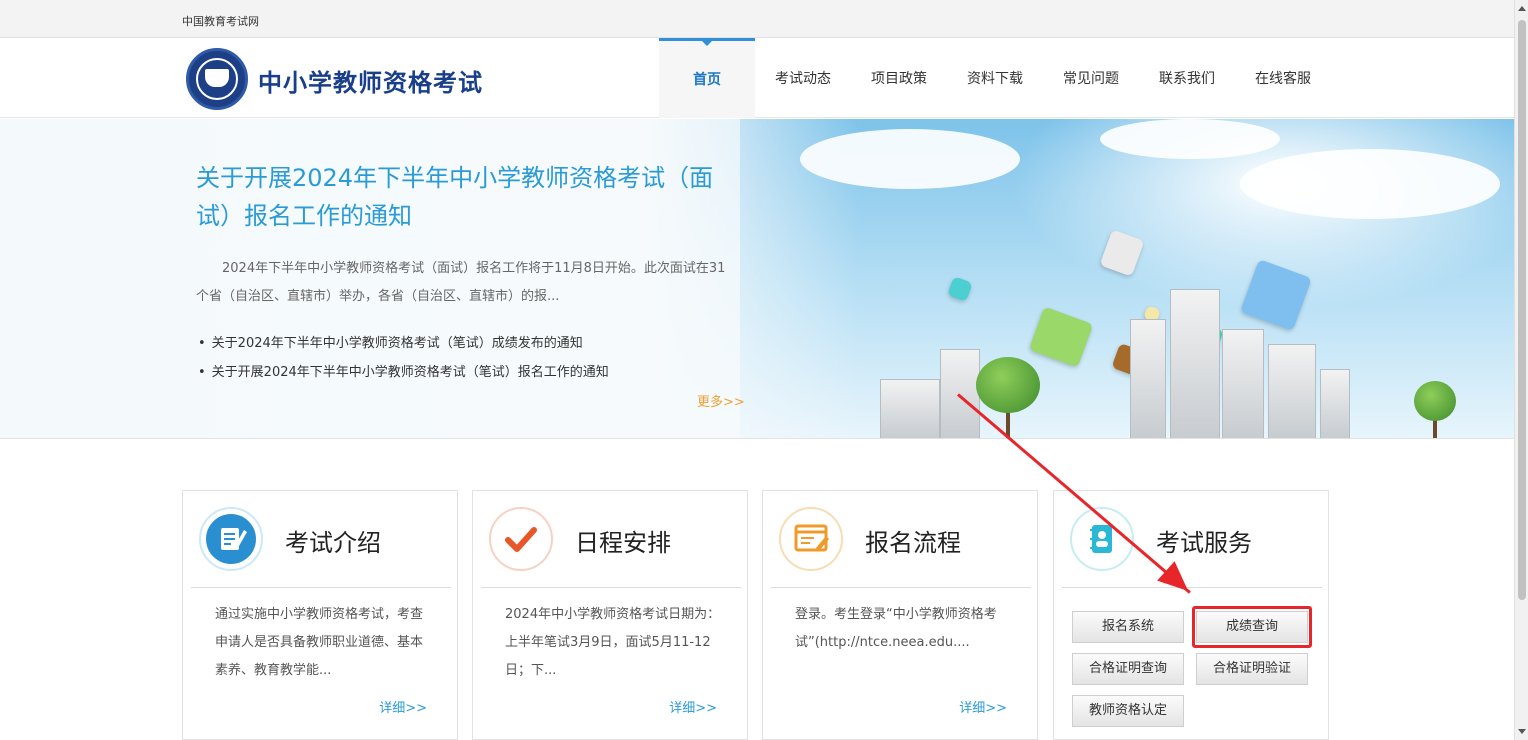 The height and width of the screenshot is (740, 1528). I want to click on site-name-link: 中国教育考试网, so click(220, 21).